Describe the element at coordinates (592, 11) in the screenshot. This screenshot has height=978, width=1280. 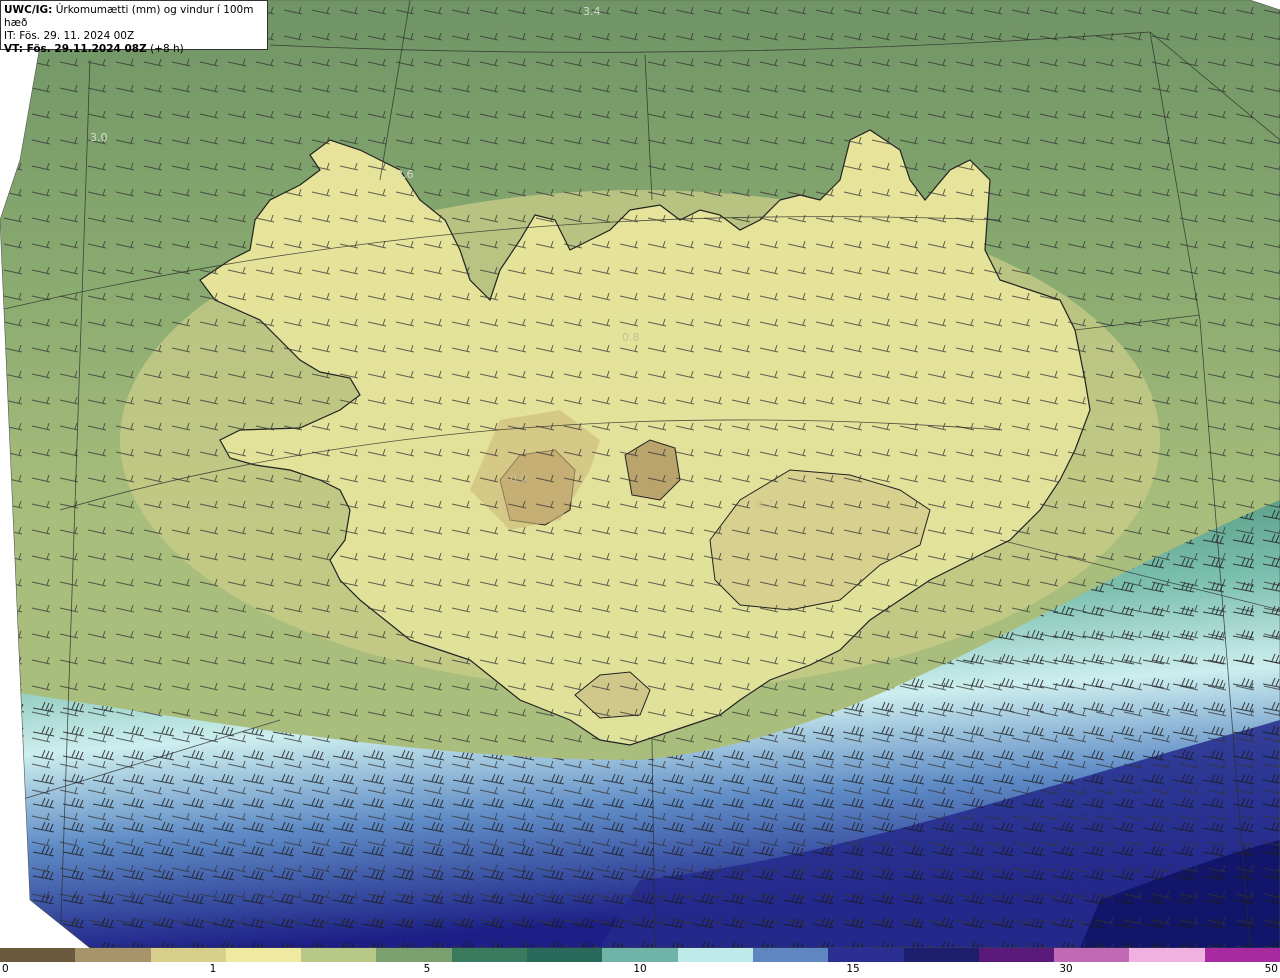
I see `contour-label: 3.4` at that location.